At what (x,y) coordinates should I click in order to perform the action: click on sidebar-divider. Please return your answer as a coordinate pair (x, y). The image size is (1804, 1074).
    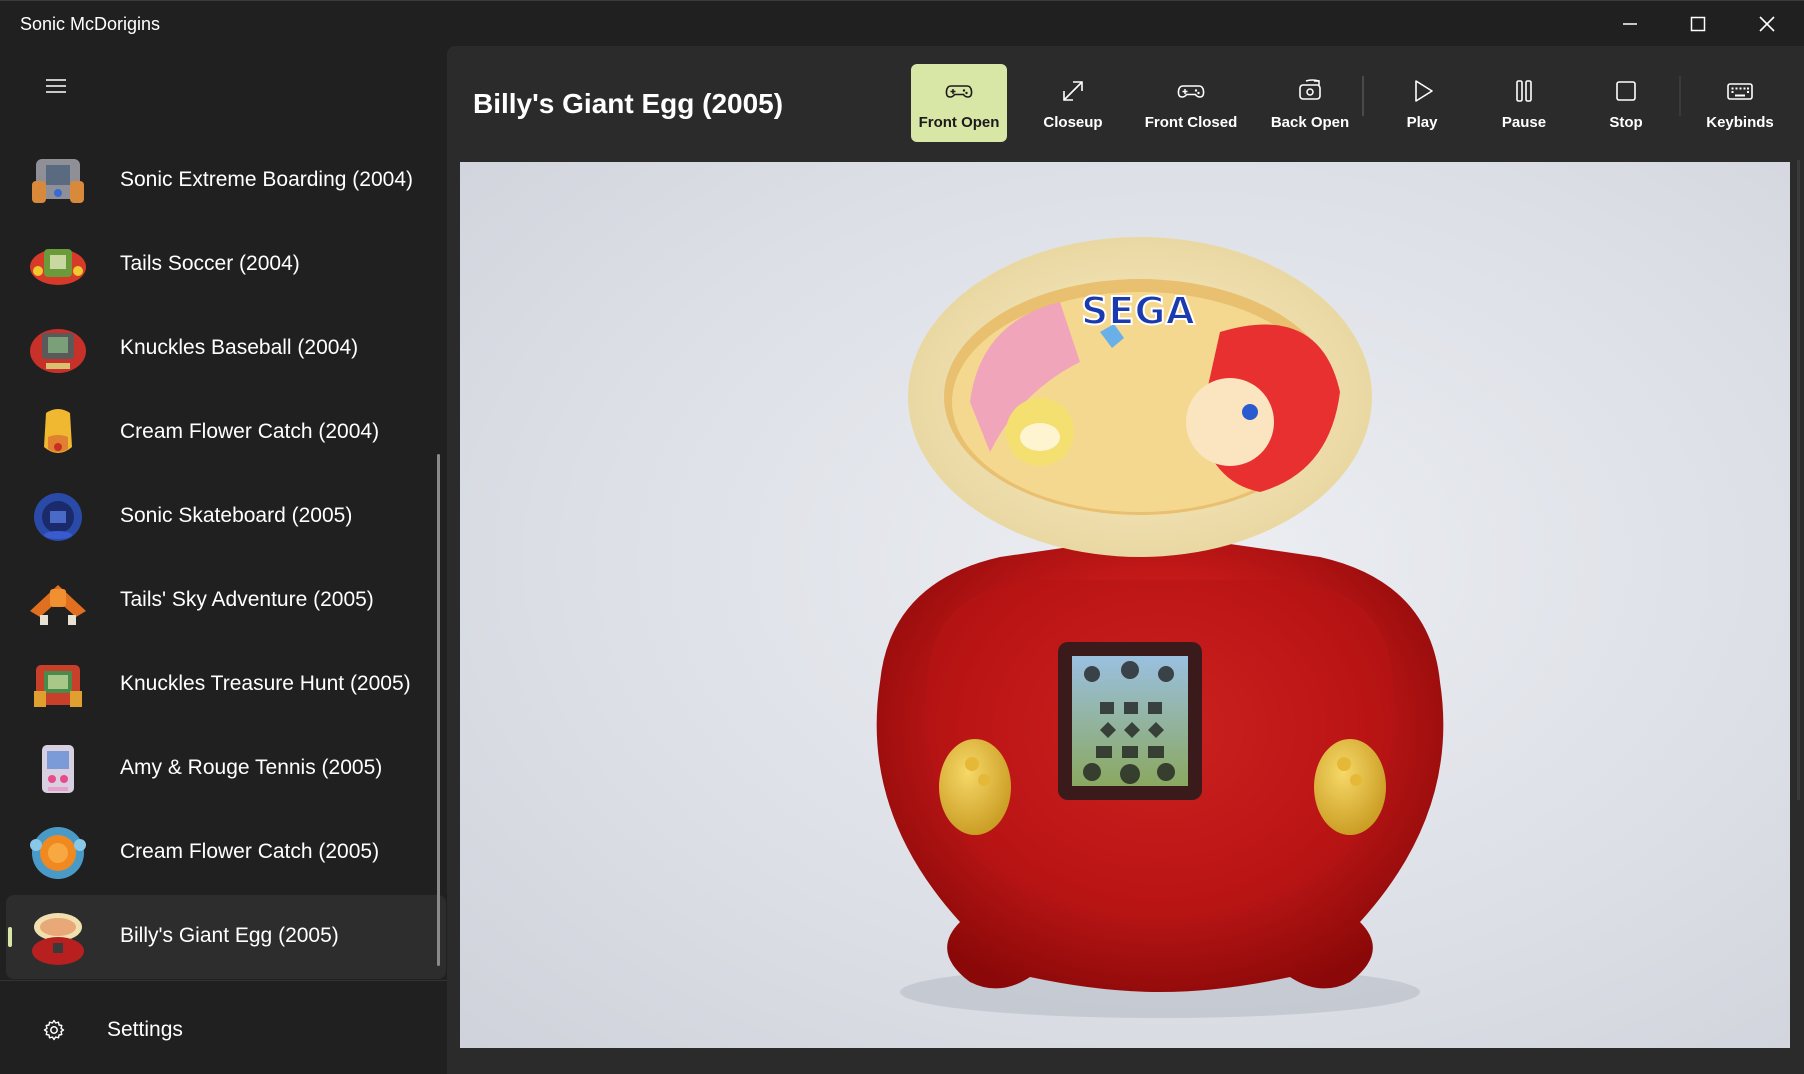
    Looking at the image, I should click on (223, 980).